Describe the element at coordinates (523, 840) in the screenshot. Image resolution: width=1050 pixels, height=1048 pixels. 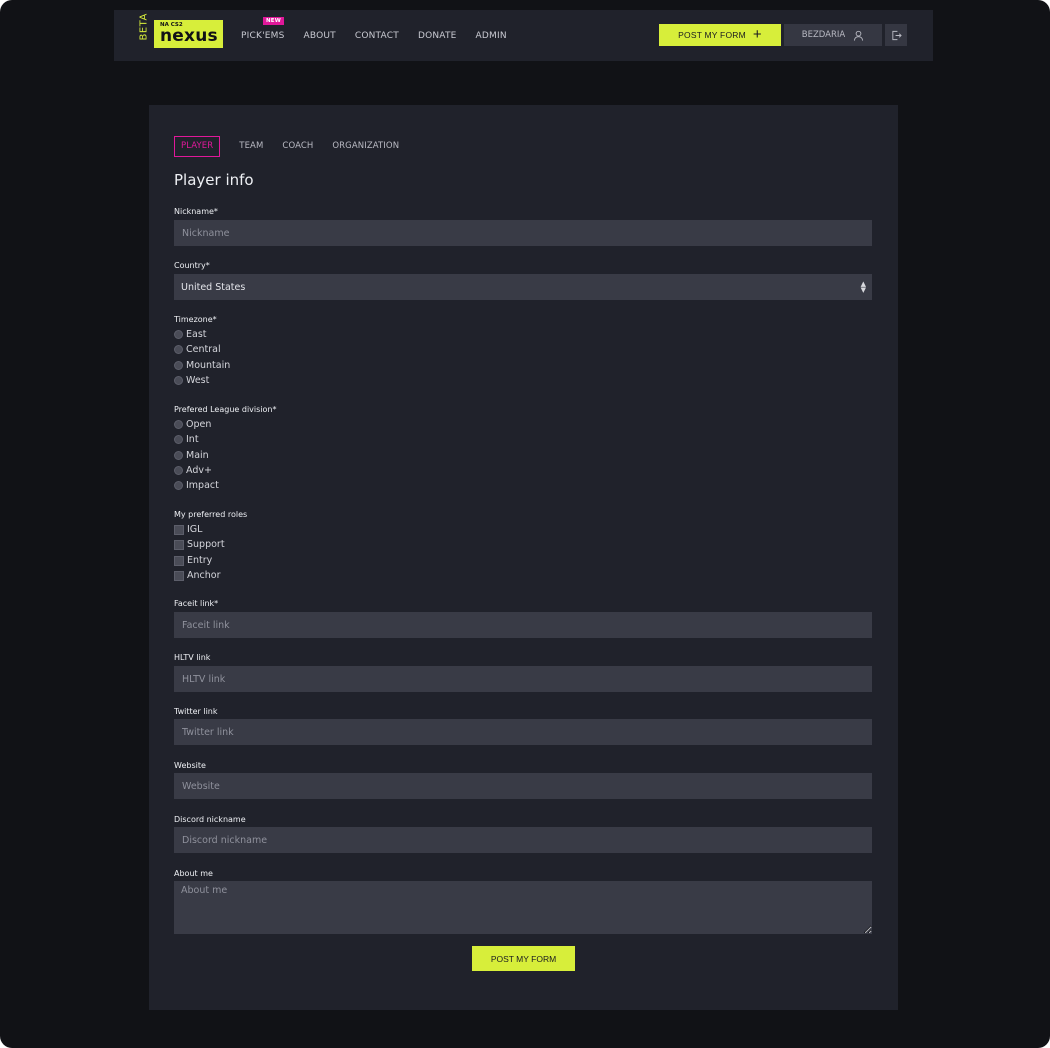
I see `discord-input` at that location.